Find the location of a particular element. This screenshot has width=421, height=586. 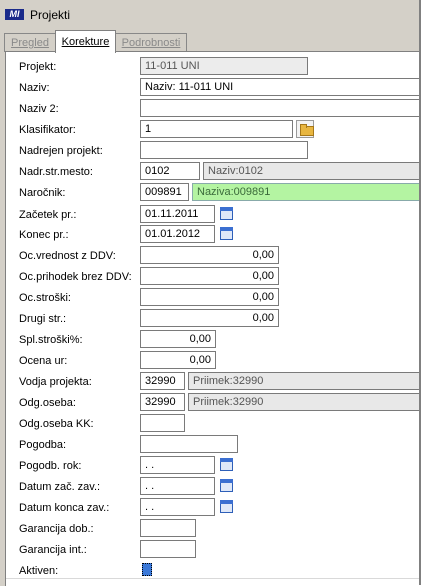

odg-oseba-kk-label: Odg.oseba KK: is located at coordinates (56, 424).